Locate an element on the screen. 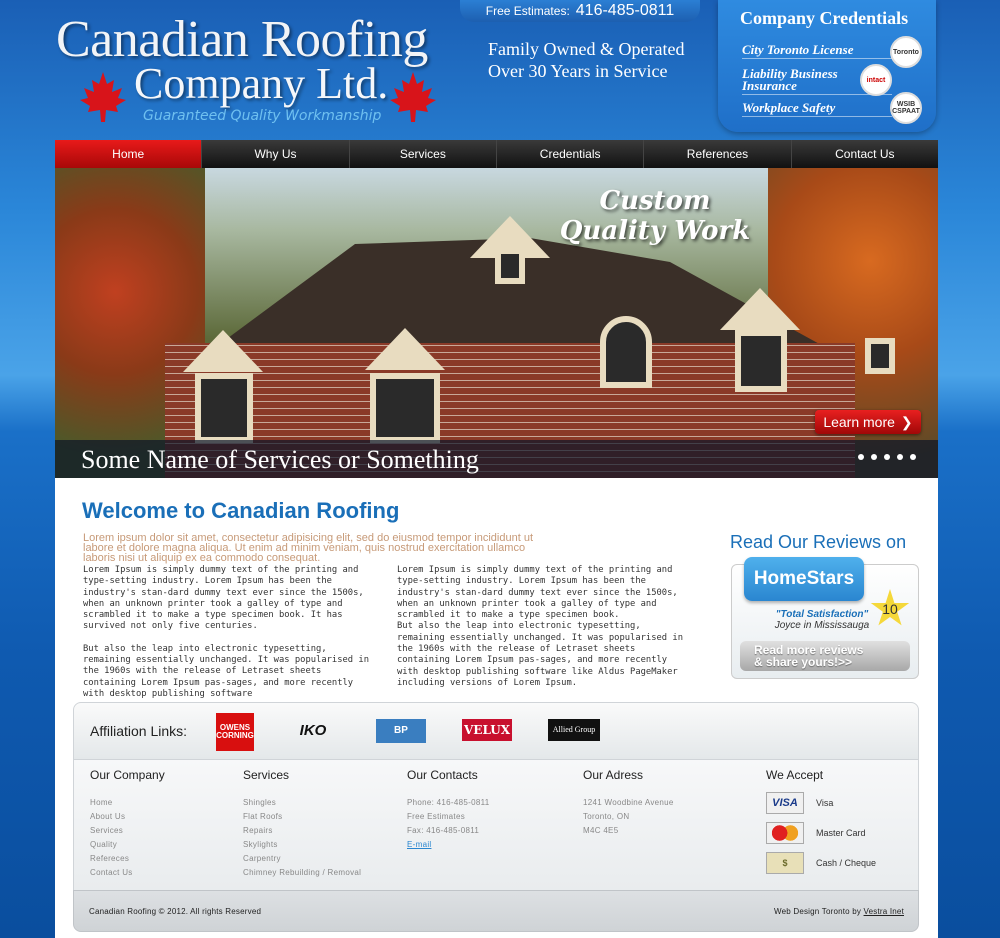  footer-email-link: E-mail is located at coordinates (448, 845).